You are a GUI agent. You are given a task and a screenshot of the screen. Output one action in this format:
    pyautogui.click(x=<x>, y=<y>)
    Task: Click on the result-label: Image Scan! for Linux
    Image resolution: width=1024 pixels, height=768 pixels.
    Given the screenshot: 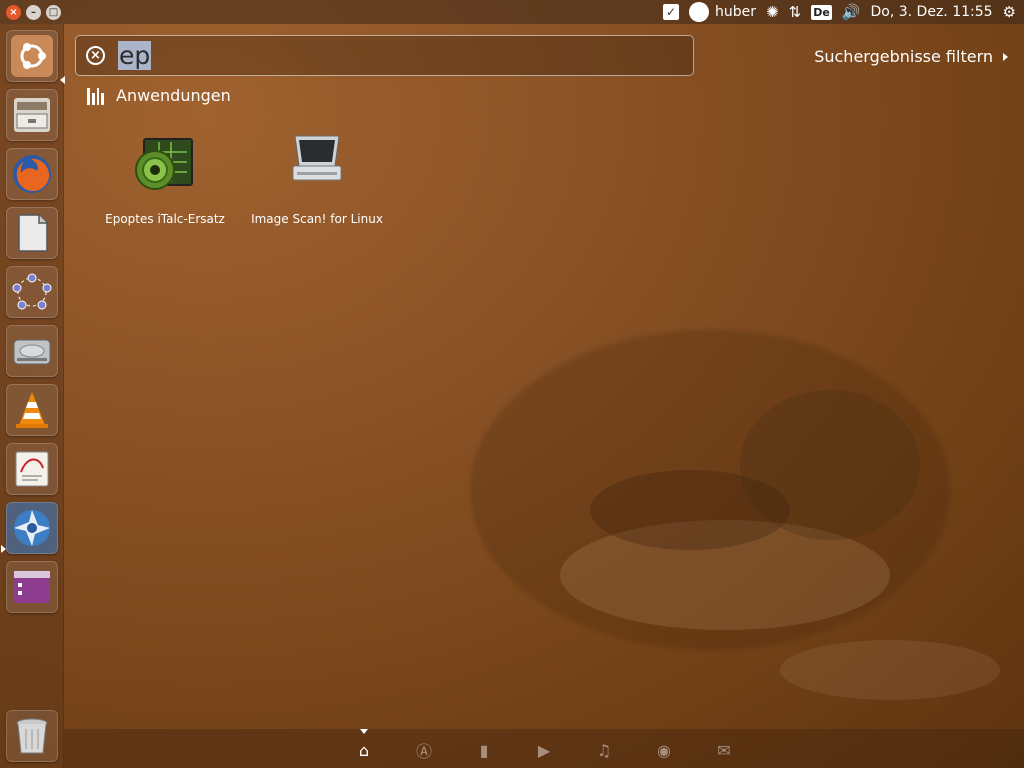 What is the action you would take?
    pyautogui.click(x=317, y=219)
    